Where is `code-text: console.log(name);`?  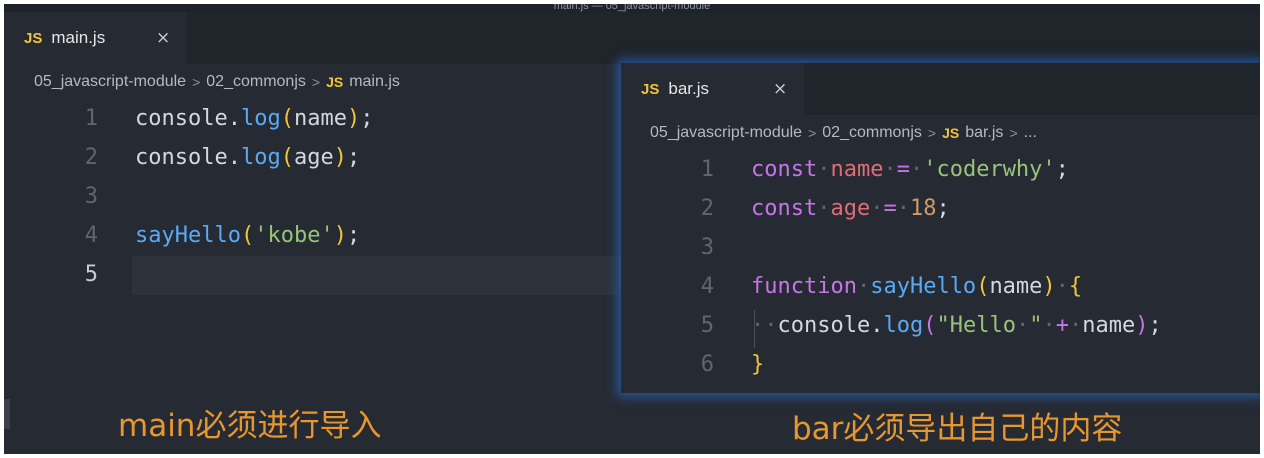
code-text: console.log(name); is located at coordinates (254, 118).